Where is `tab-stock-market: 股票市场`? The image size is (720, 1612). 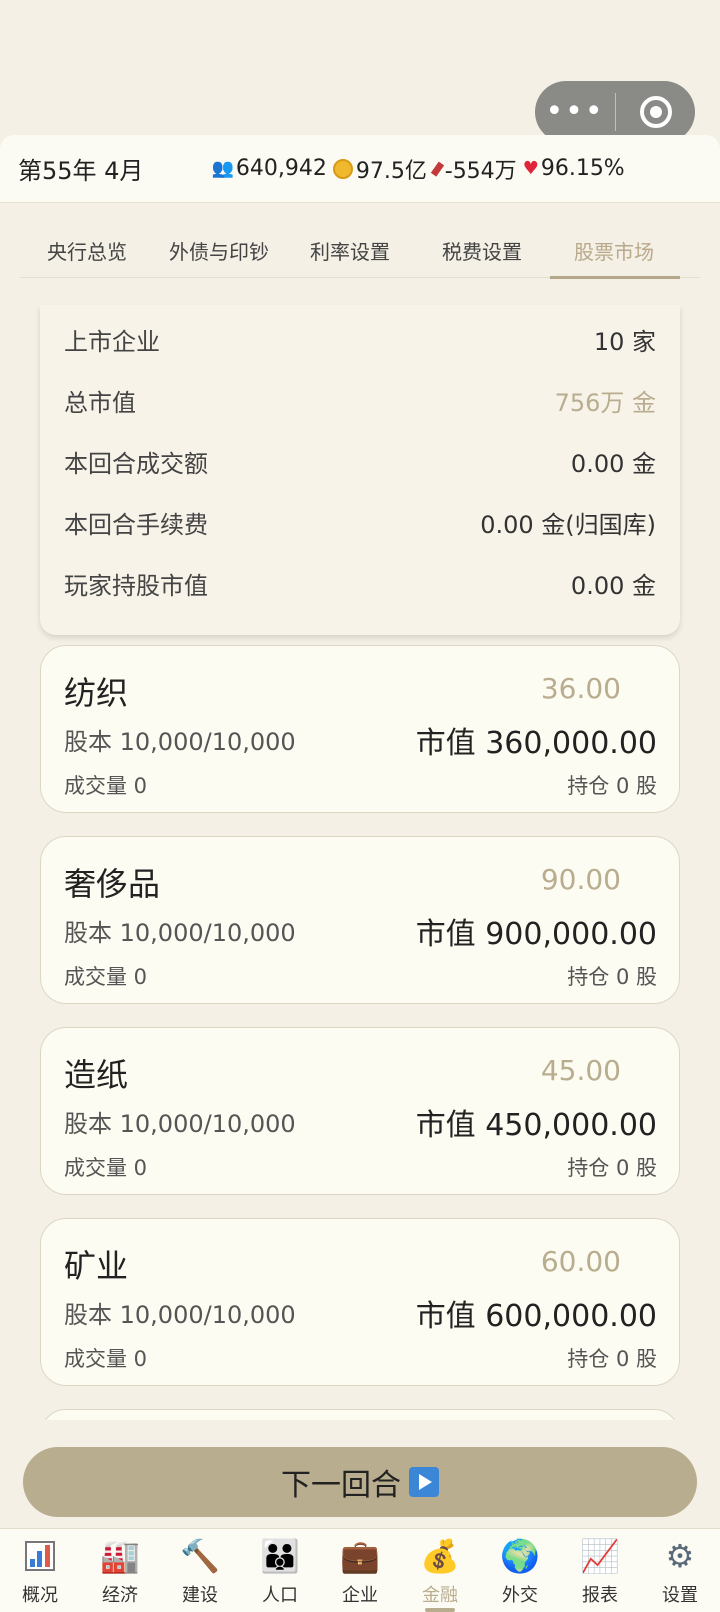
tab-stock-market: 股票市场 is located at coordinates (614, 253).